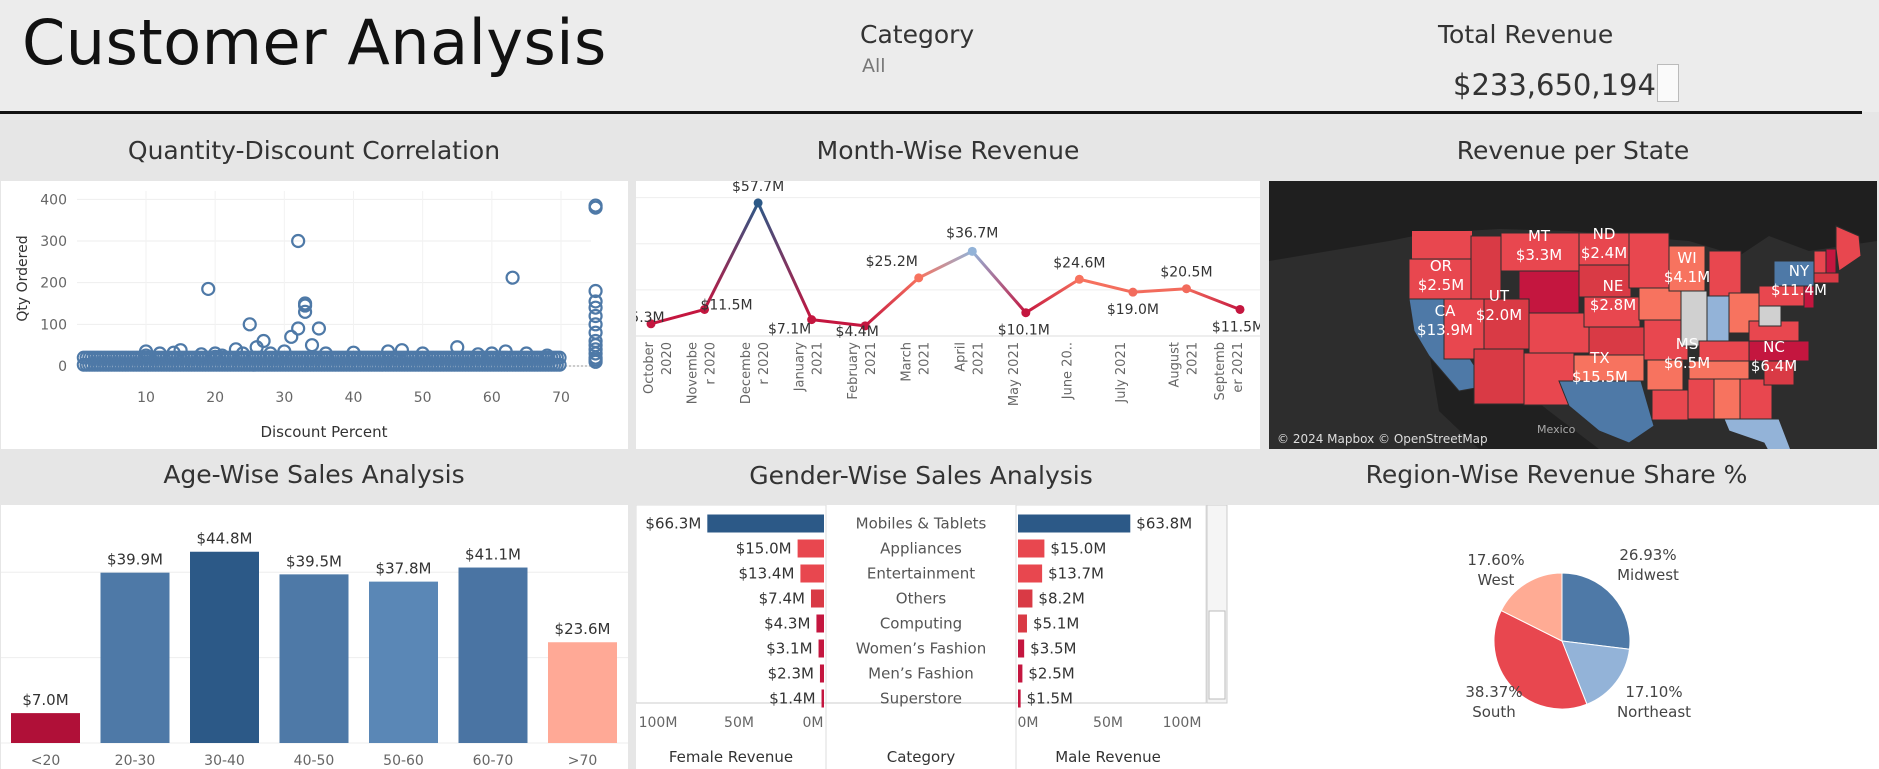  What do you see at coordinates (53, 242) in the screenshot?
I see `scatter-y-tick: 300` at bounding box center [53, 242].